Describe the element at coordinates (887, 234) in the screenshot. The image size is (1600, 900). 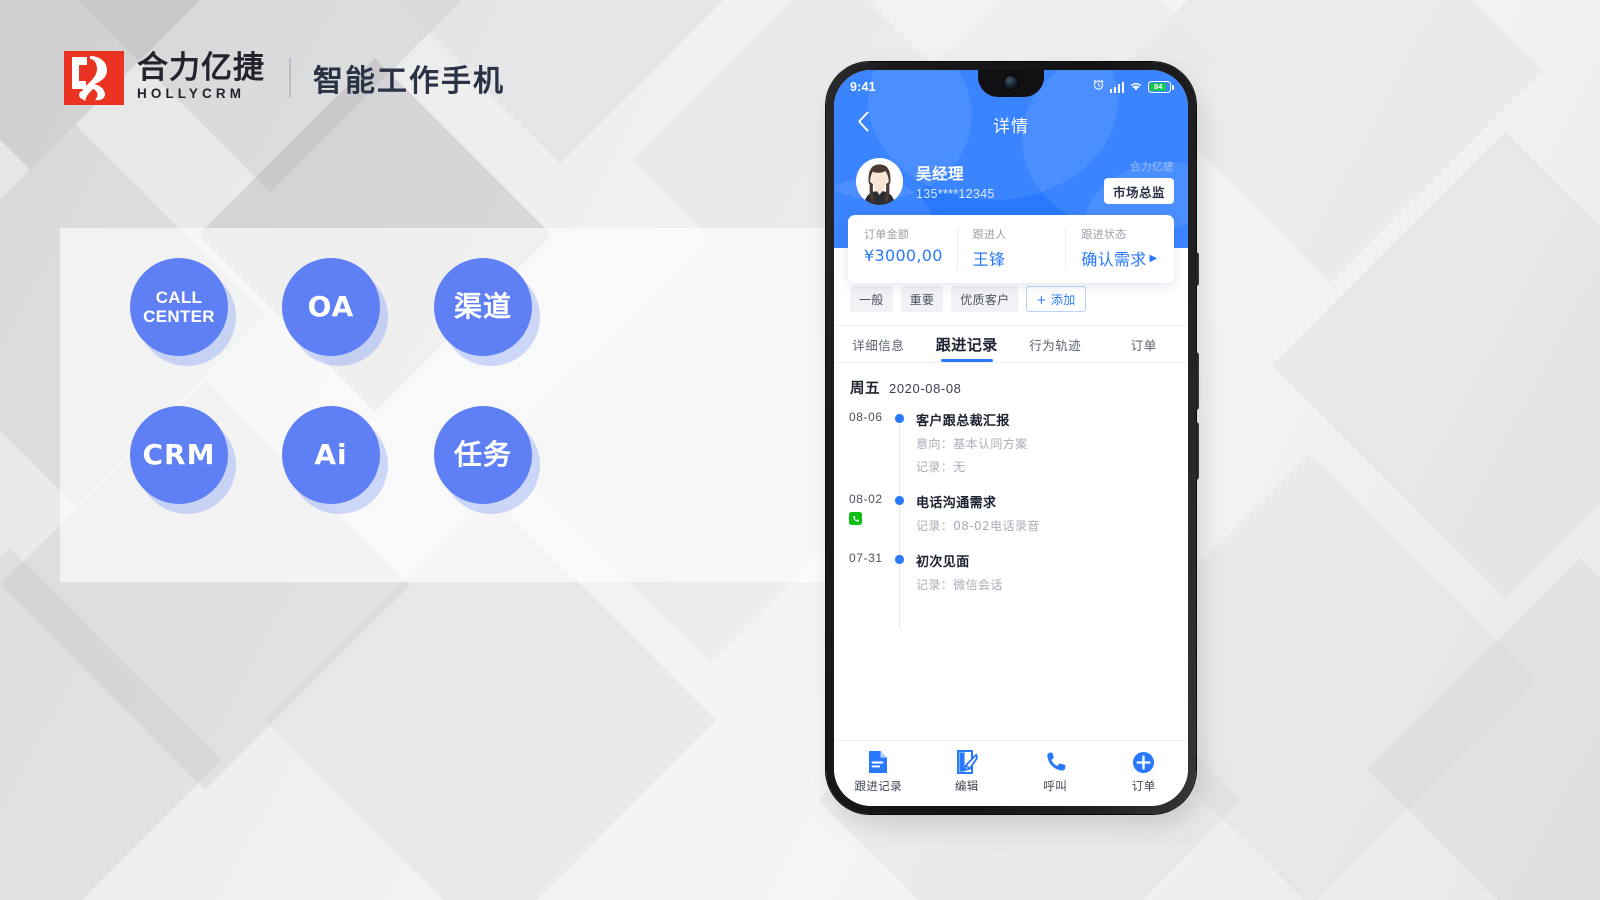
I see `summary-label: 订单金额` at that location.